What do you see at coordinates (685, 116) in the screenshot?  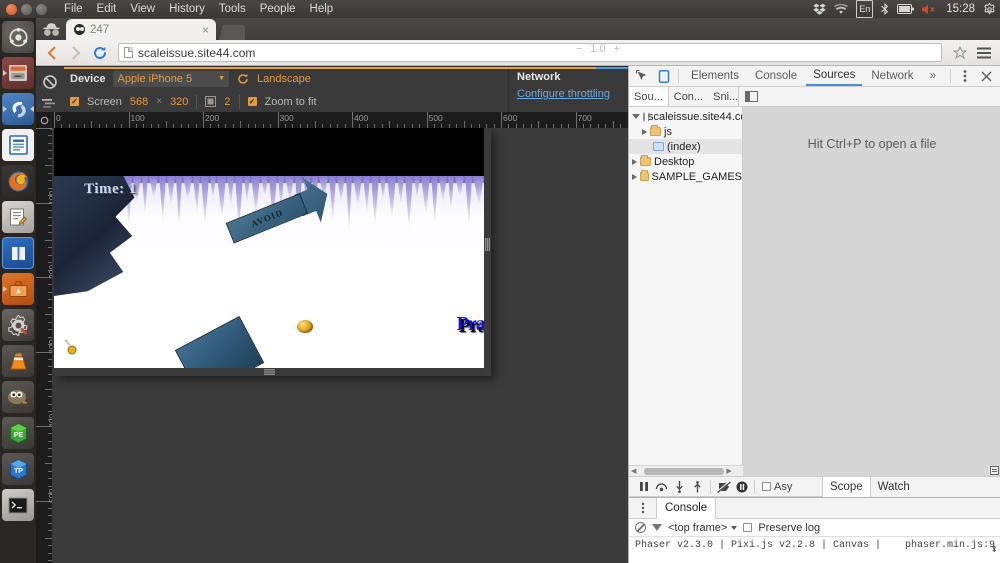 I see `tree-row-domain: scaleissue.site44.co` at bounding box center [685, 116].